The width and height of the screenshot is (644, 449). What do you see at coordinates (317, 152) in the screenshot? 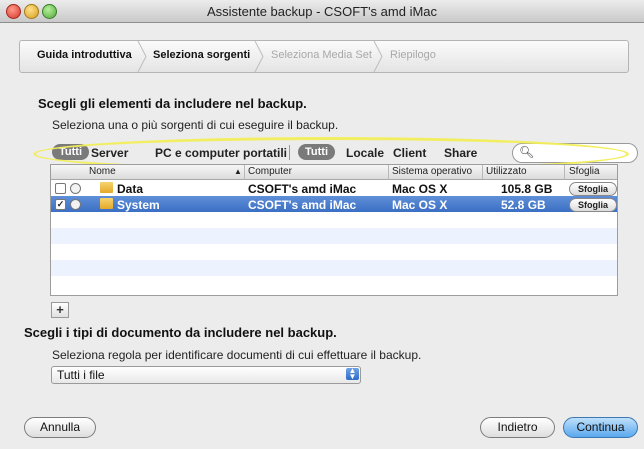
I see `filter-tutti-location: Tutti` at bounding box center [317, 152].